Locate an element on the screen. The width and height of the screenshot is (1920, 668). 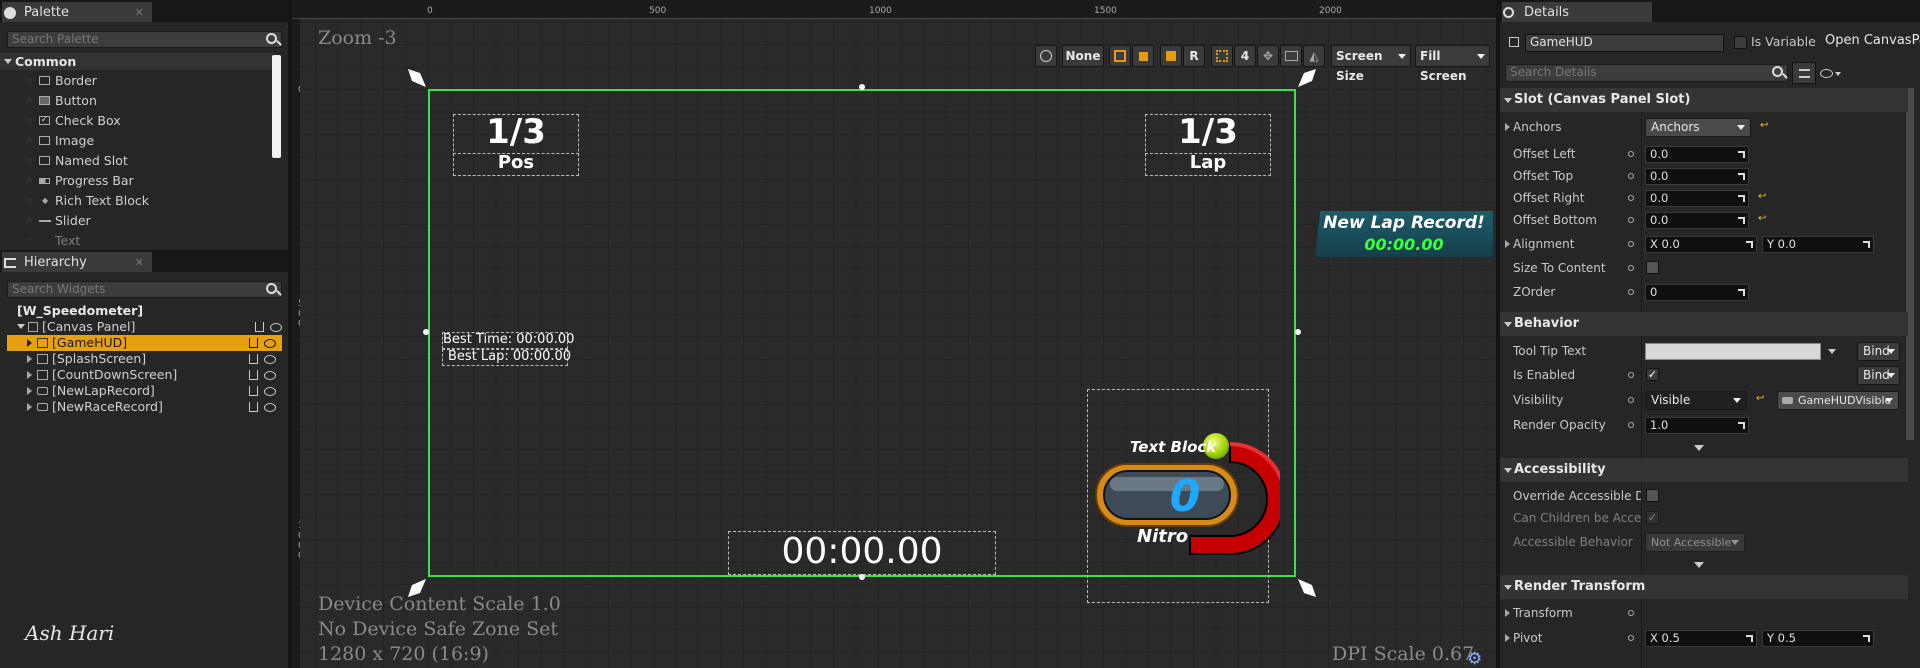
hierarchy-canvas-panel: [Canvas Panel] is located at coordinates (149, 327).